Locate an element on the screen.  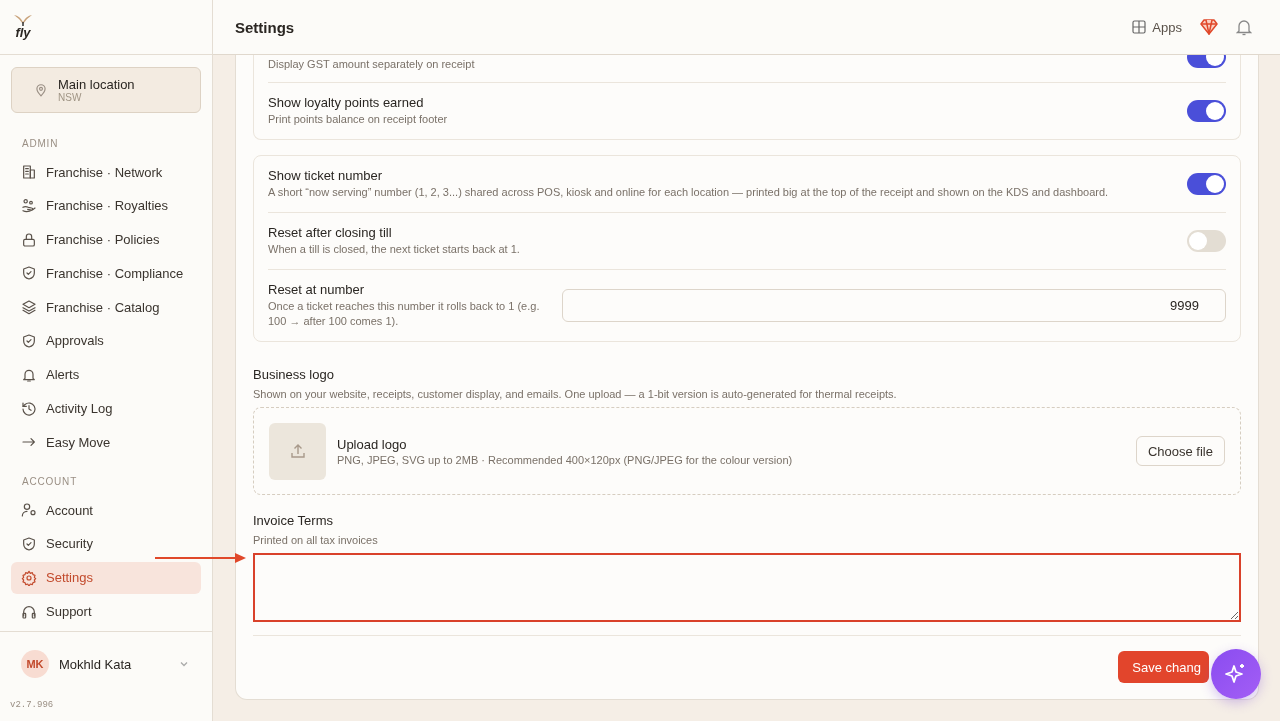
upload-hint: PNG, JPEG, SVG up to 2MB · Recommended 400×120px (PNG/JPEG for the colour version) is located at coordinates (565, 459).